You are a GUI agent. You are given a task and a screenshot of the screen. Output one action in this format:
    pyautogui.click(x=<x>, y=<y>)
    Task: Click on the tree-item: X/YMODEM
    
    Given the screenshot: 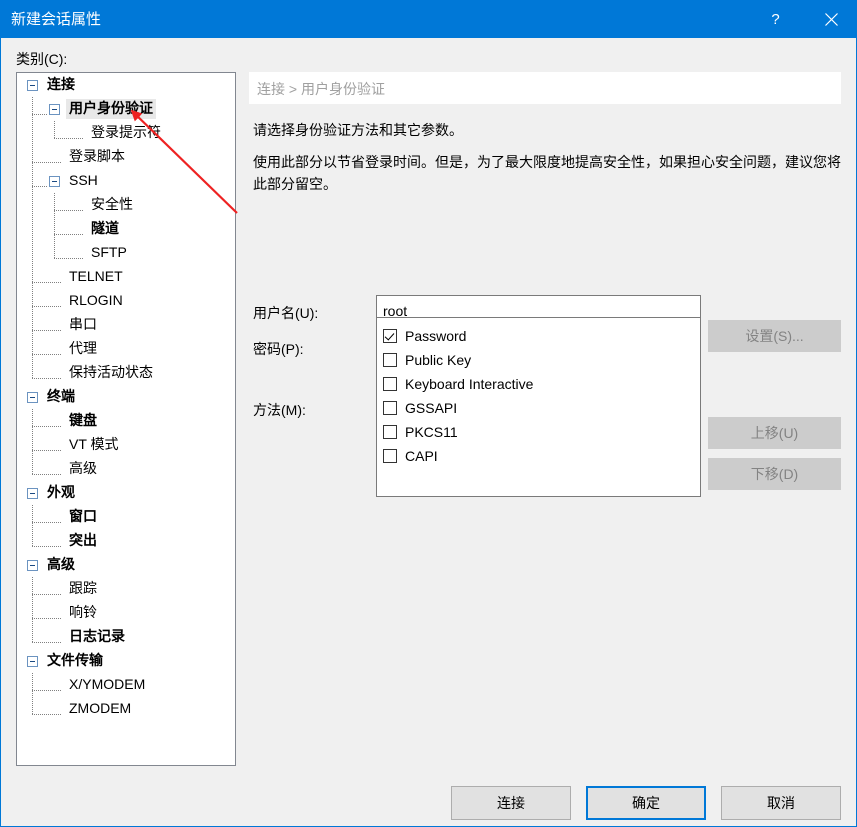 What is the action you would take?
    pyautogui.click(x=126, y=685)
    